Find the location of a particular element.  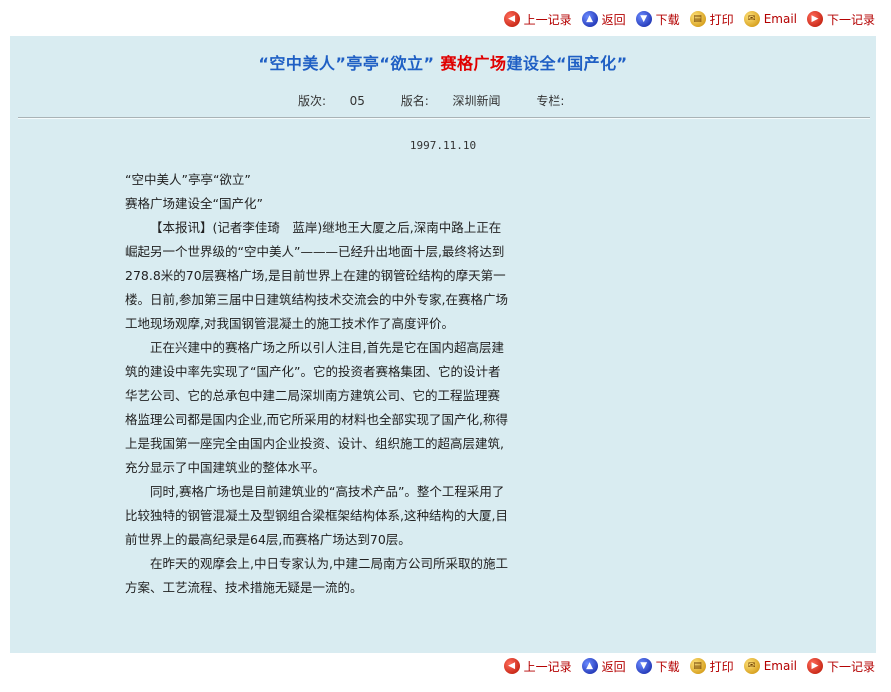

headline-1: “空中美人”亭亭“欲立” is located at coordinates (188, 179).